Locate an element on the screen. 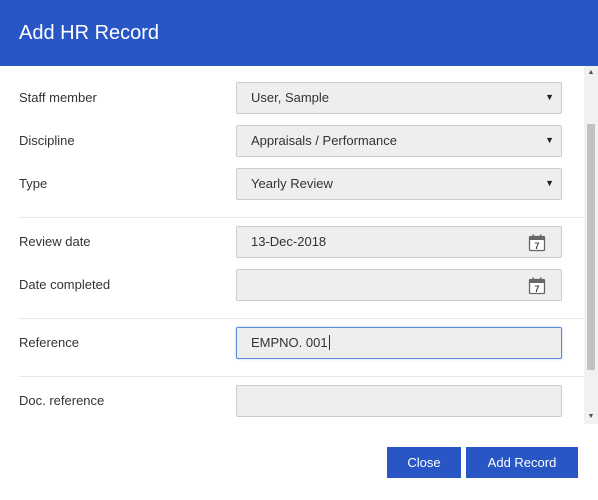 The height and width of the screenshot is (500, 598). review-date-row: Review date 13-Dec-2018 7 is located at coordinates (292, 242).